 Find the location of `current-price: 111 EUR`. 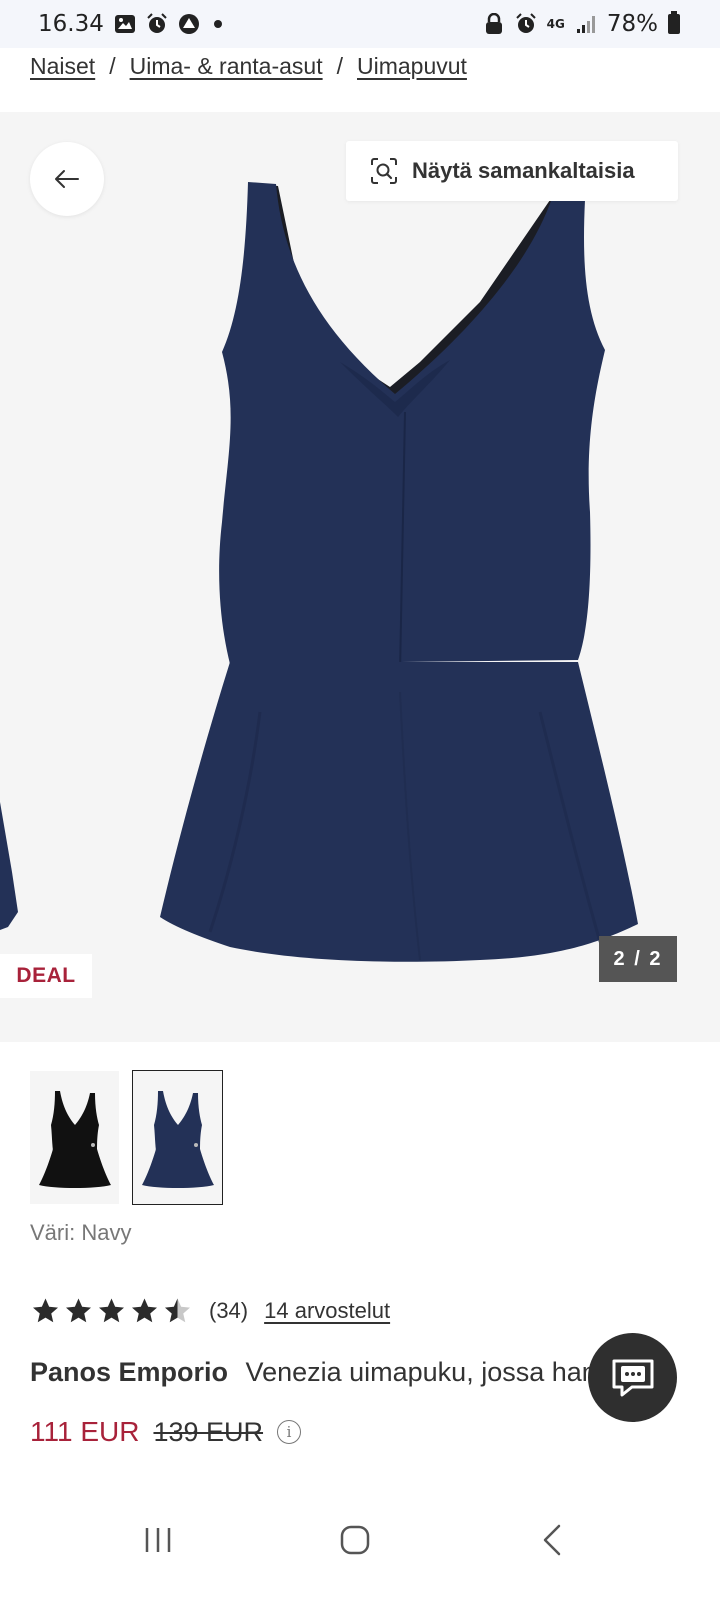

current-price: 111 EUR is located at coordinates (85, 1431).